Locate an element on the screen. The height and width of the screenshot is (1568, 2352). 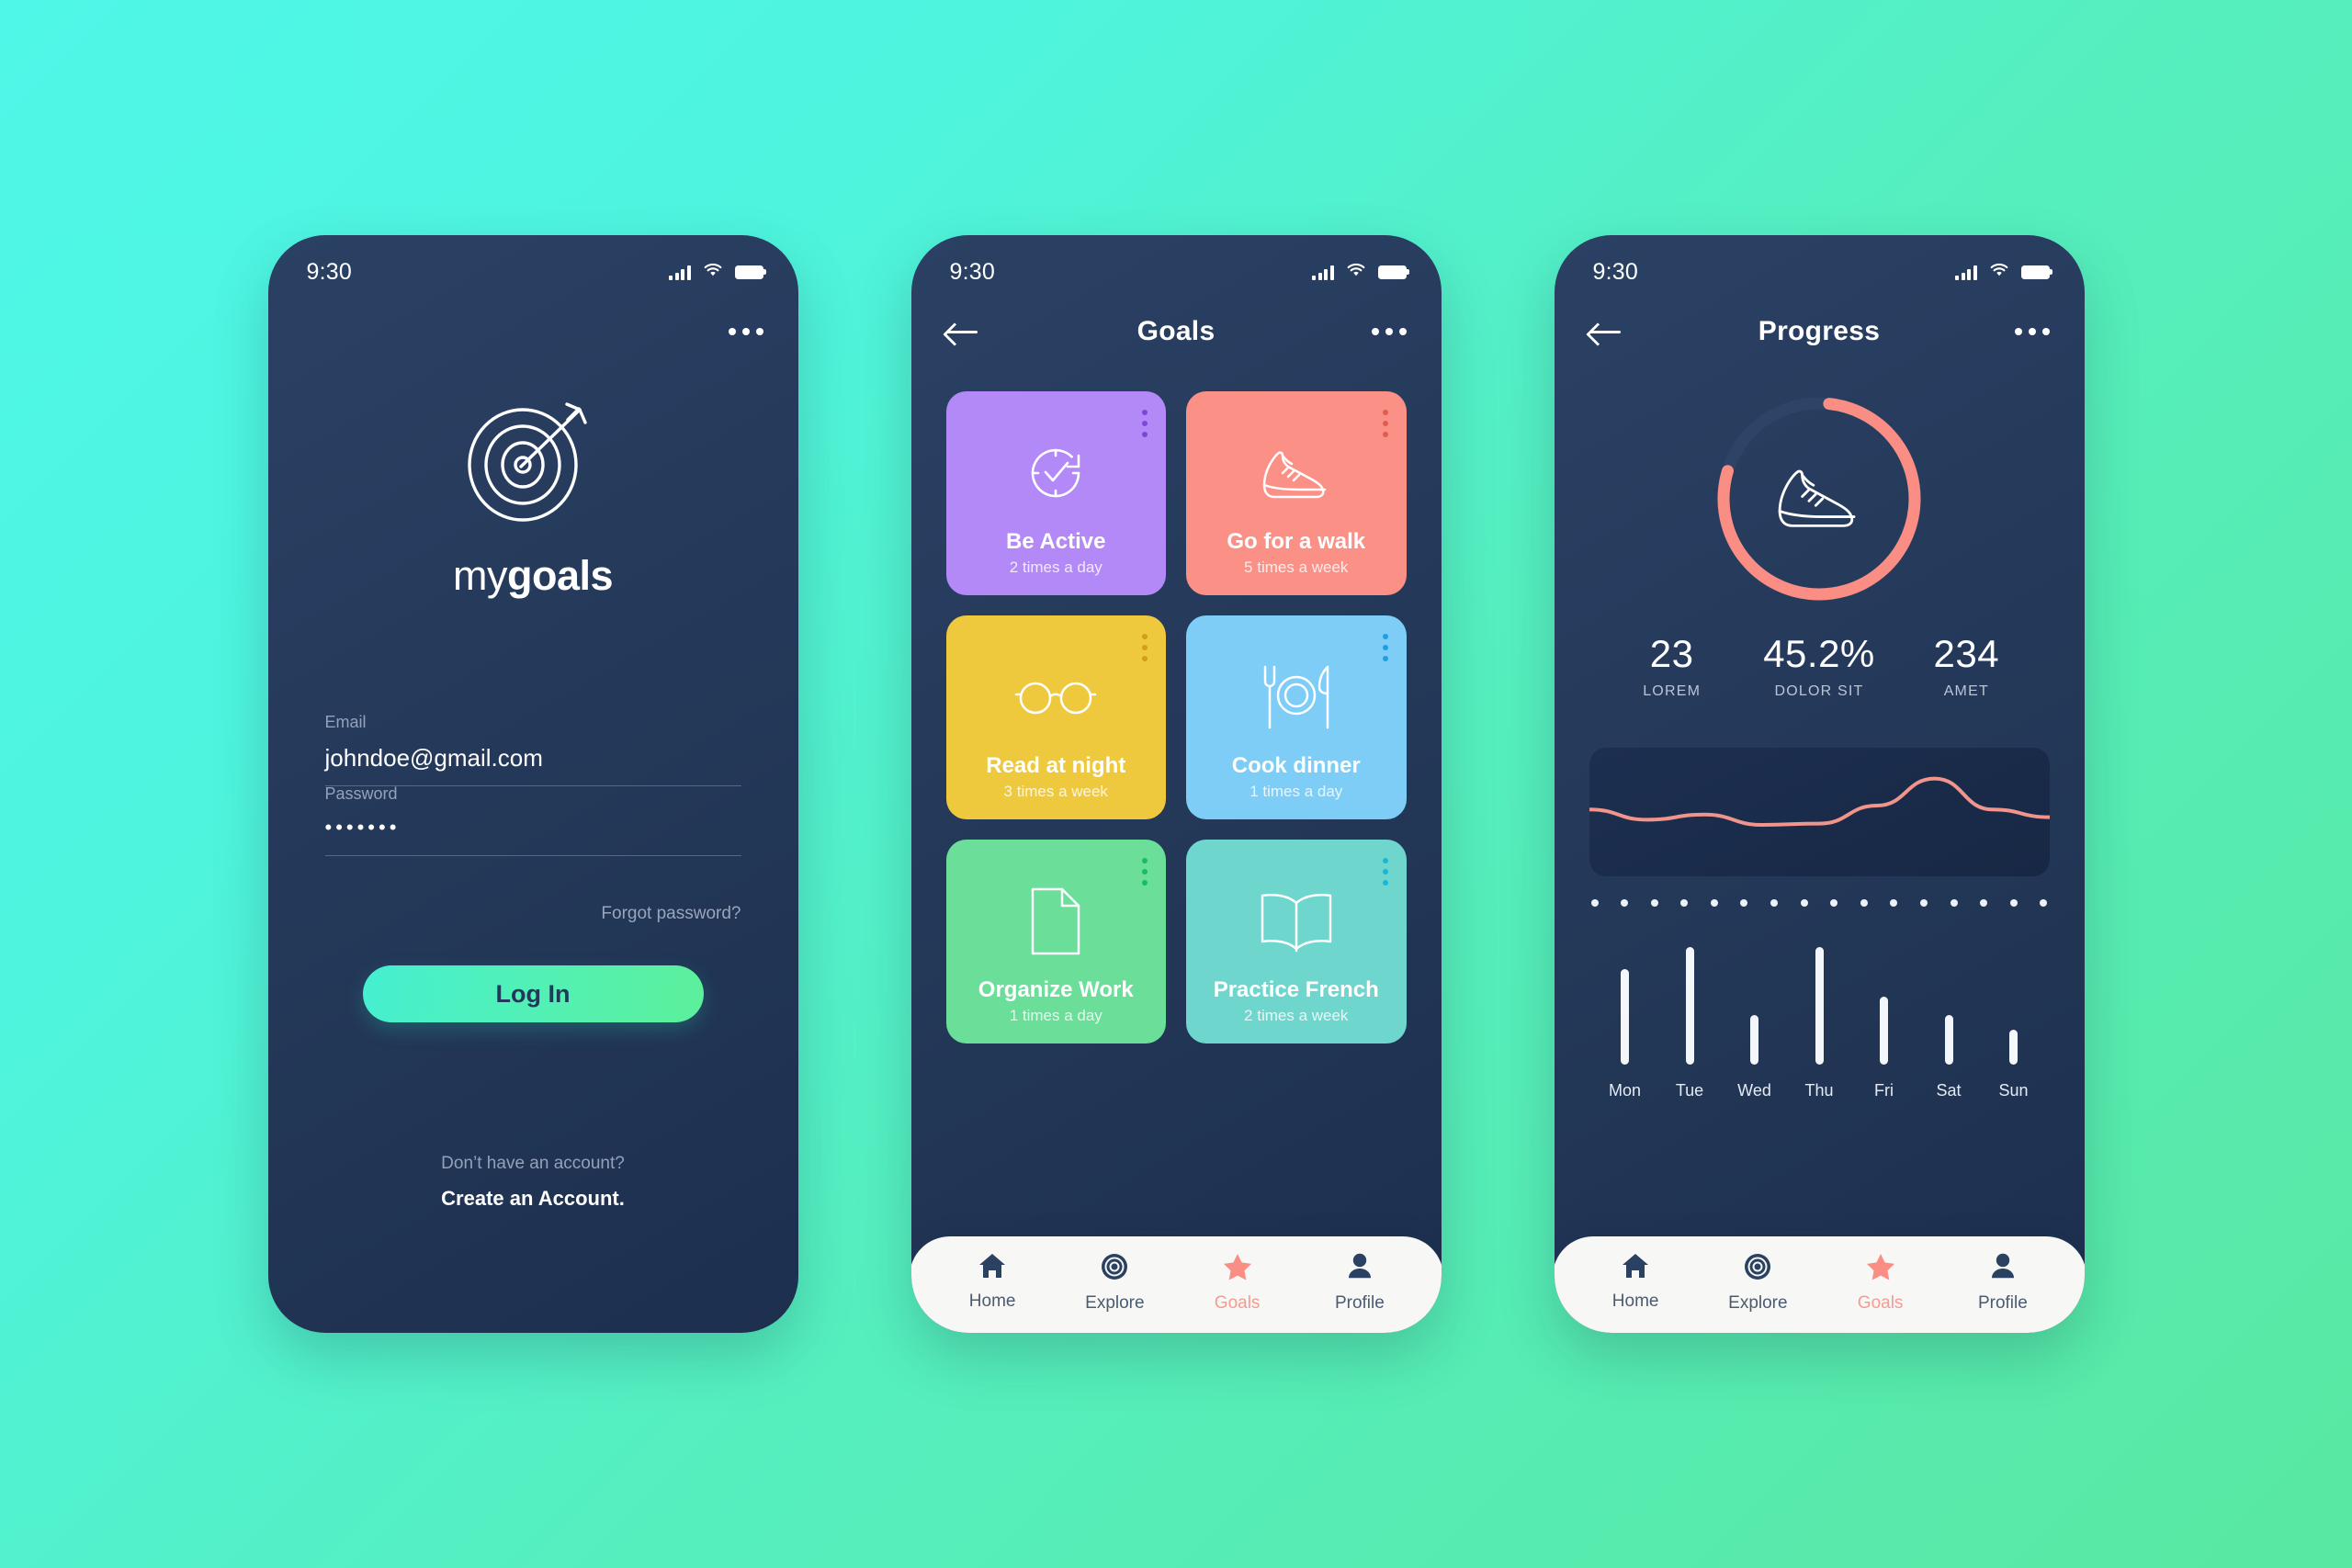
target-icon is located at coordinates (1758, 1269).